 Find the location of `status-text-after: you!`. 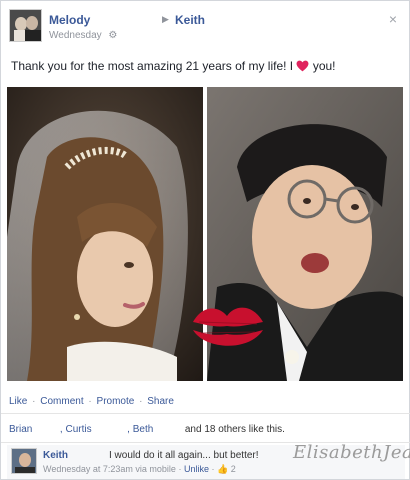

status-text-after: you! is located at coordinates (324, 66).